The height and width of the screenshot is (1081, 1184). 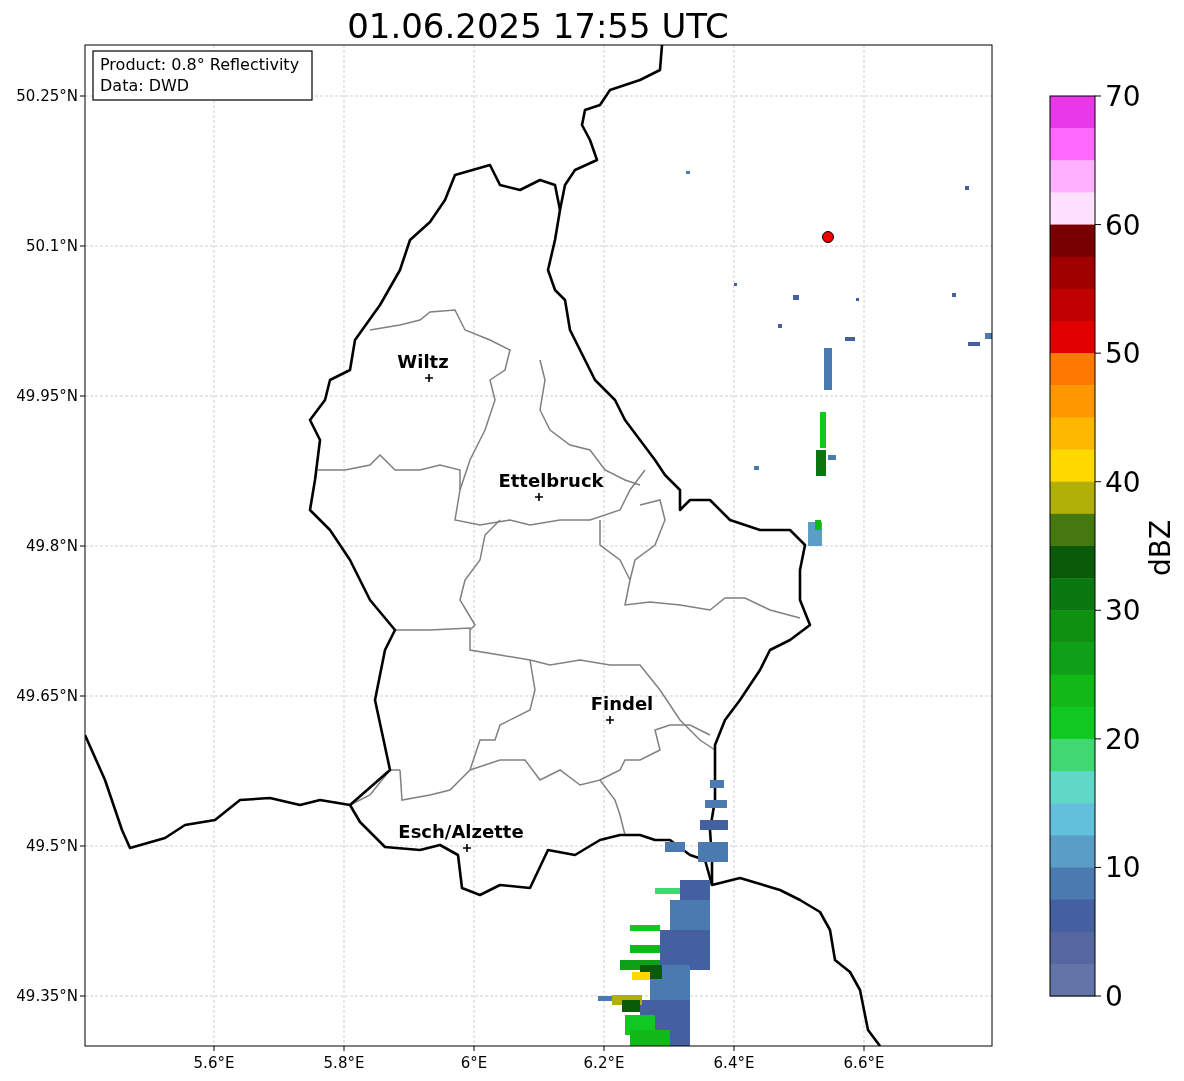 I want to click on colorbar-tick-label: 60, so click(x=1123, y=225).